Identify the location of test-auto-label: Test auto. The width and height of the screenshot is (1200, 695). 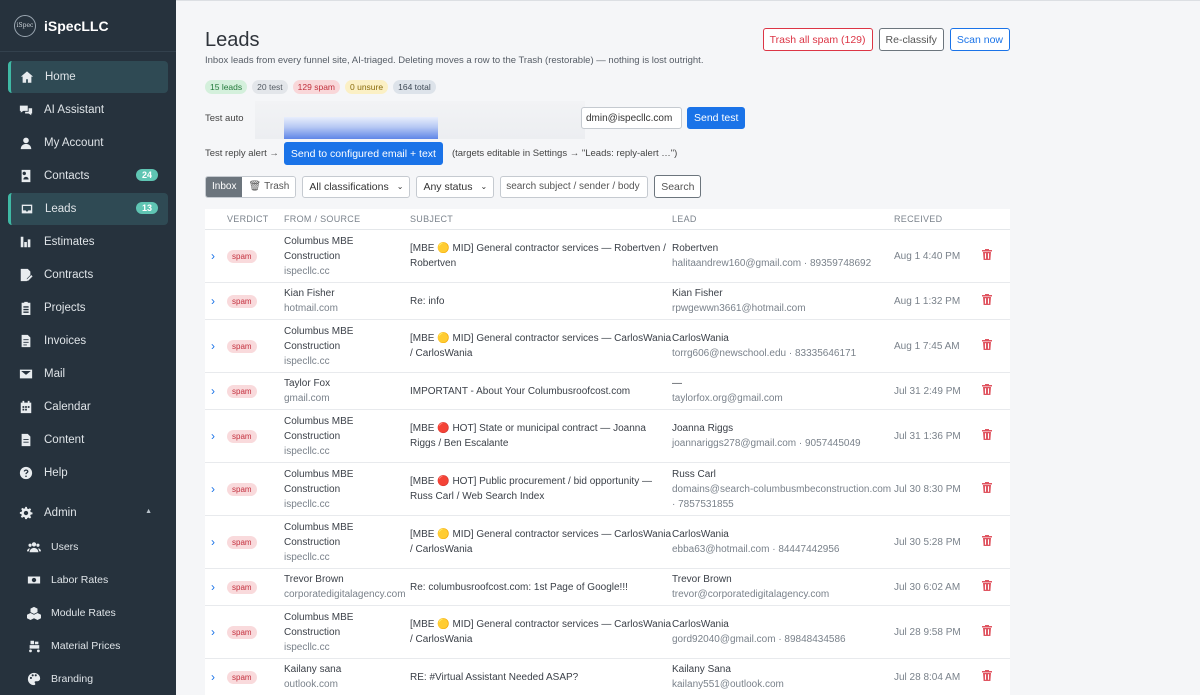
(224, 118).